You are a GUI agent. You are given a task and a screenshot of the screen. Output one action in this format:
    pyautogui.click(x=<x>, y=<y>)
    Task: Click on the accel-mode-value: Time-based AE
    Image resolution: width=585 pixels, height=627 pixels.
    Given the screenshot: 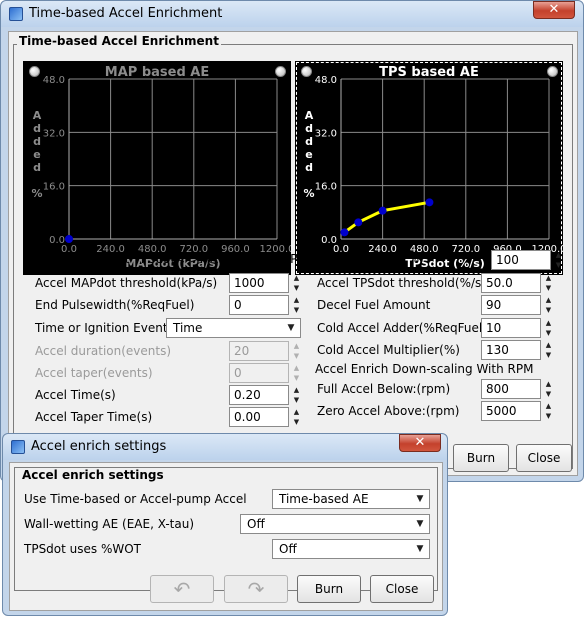 What is the action you would take?
    pyautogui.click(x=324, y=499)
    